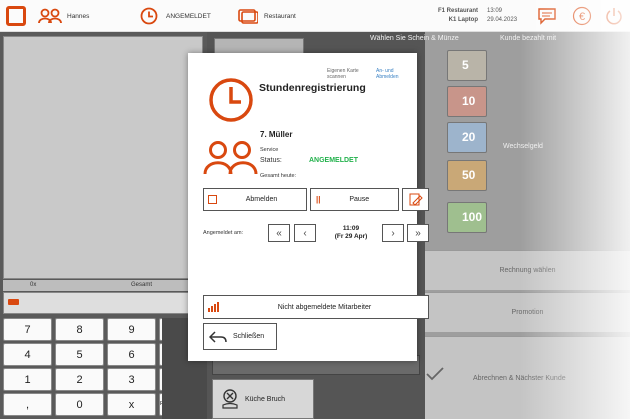 The height and width of the screenshot is (419, 630). Describe the element at coordinates (79, 329) in the screenshot. I see `number-key: 8` at that location.